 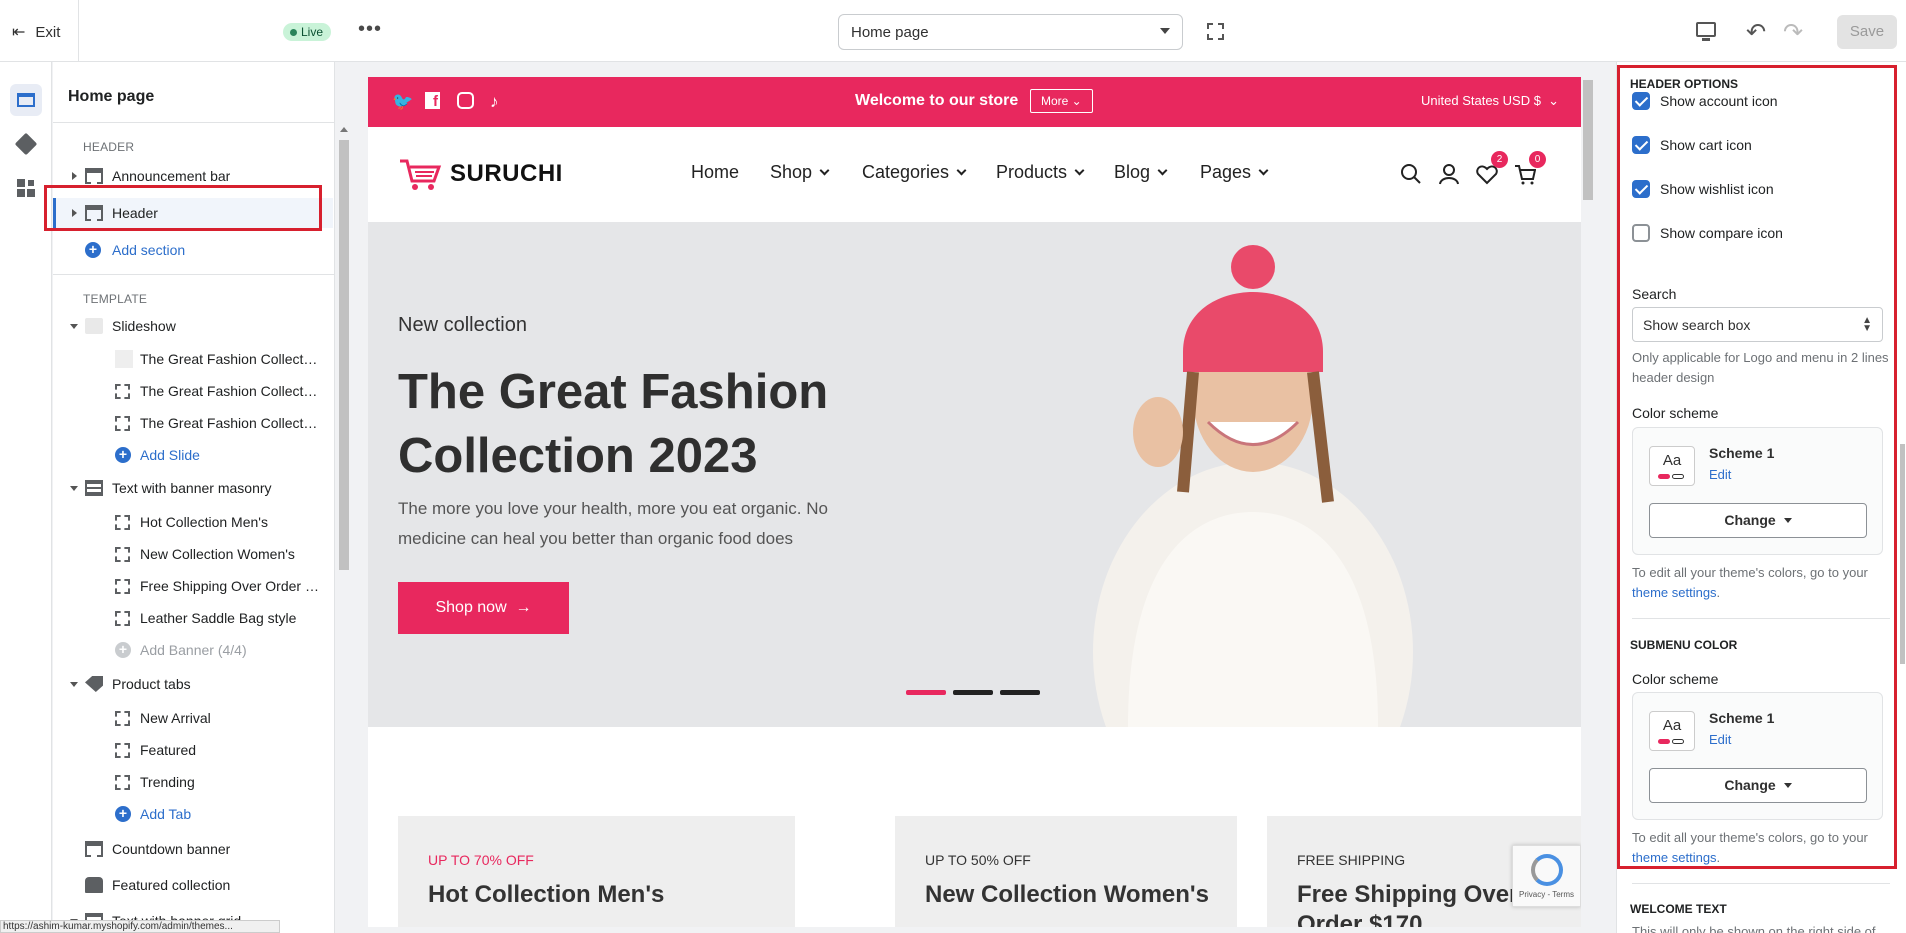 What do you see at coordinates (218, 618) in the screenshot?
I see `sidebar-item-label: Leather Saddle Bag style` at bounding box center [218, 618].